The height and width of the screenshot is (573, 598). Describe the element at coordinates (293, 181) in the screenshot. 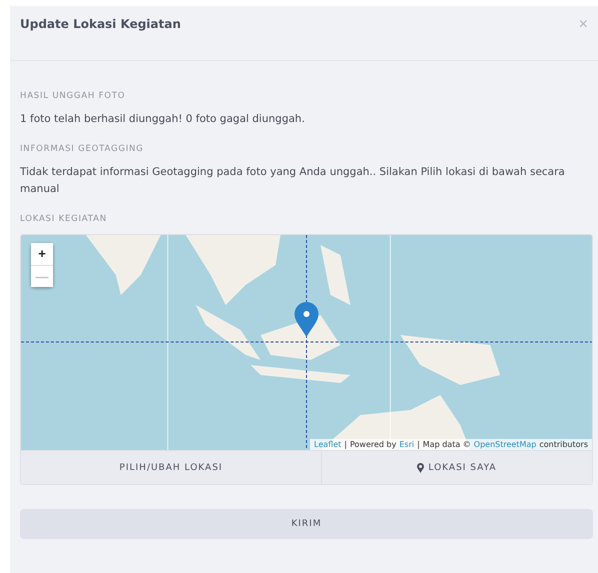

I see `info-text: Tidak terdapat informasi Geotagging pada foto yang Anda unggah.. Silakan Pilih lokasi di bawah secara manual` at that location.